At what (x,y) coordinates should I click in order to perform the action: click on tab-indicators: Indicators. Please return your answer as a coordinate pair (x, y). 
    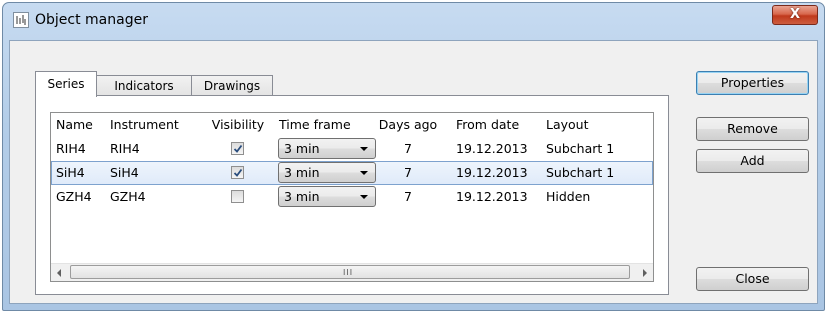
    Looking at the image, I should click on (144, 85).